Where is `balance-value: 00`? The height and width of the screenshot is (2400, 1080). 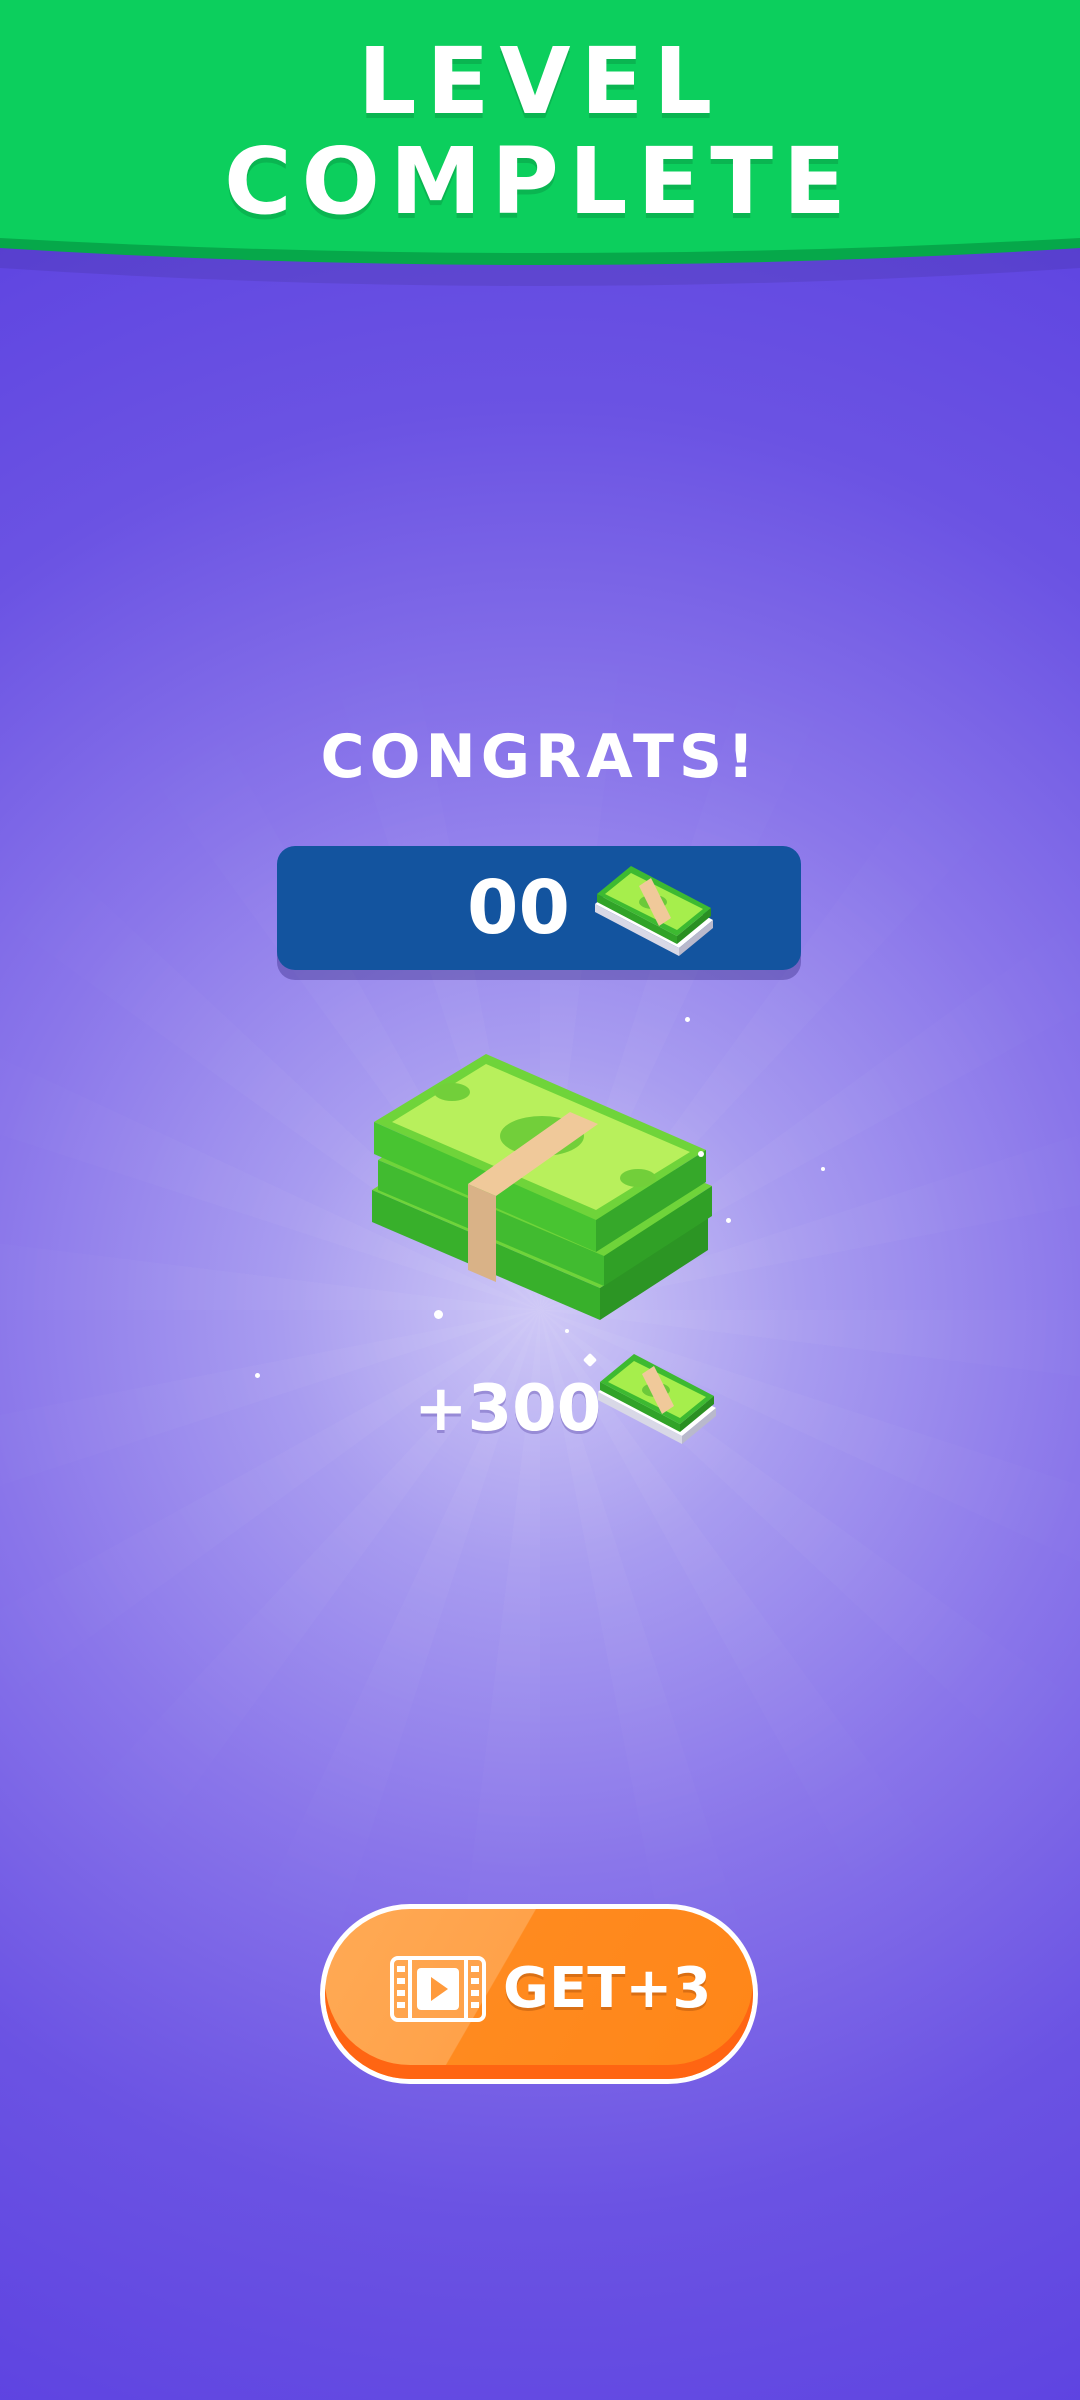
balance-value: 00 is located at coordinates (518, 908).